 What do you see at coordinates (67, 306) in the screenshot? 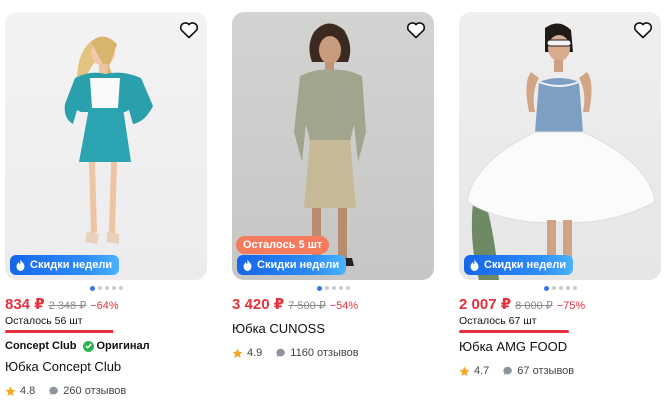
I see `old-price: 2 348 ₽` at bounding box center [67, 306].